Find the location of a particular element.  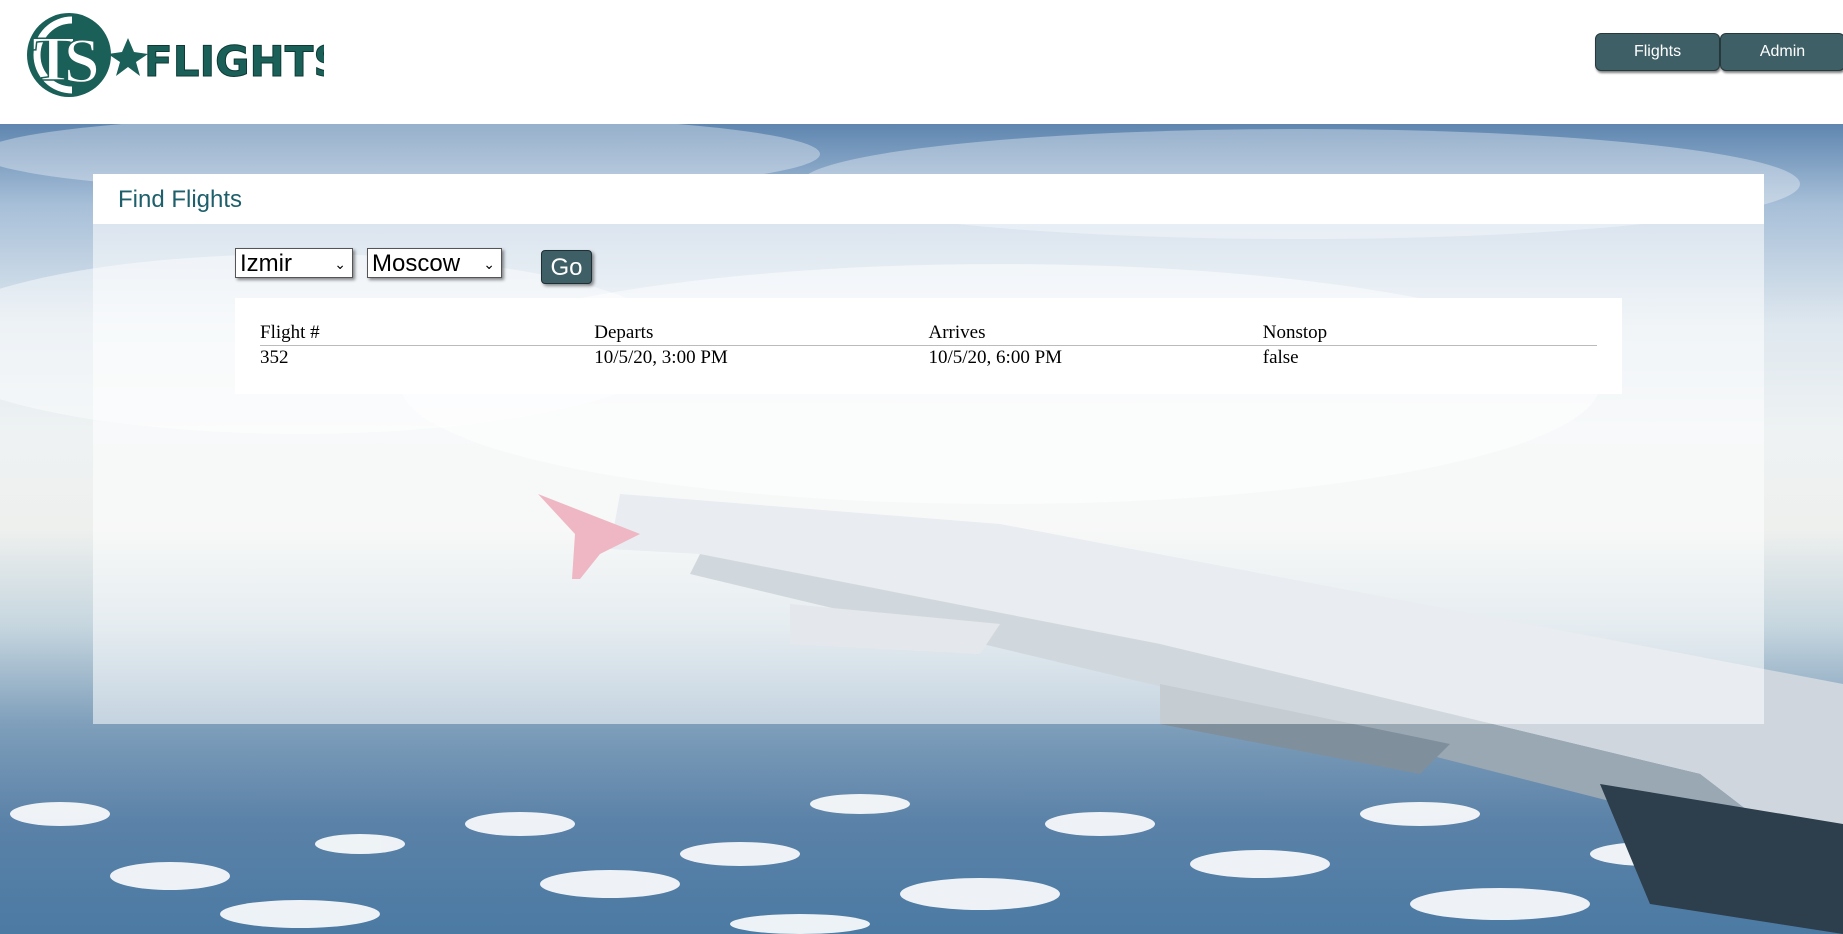

nav-admin-button: Admin is located at coordinates (1781, 52).